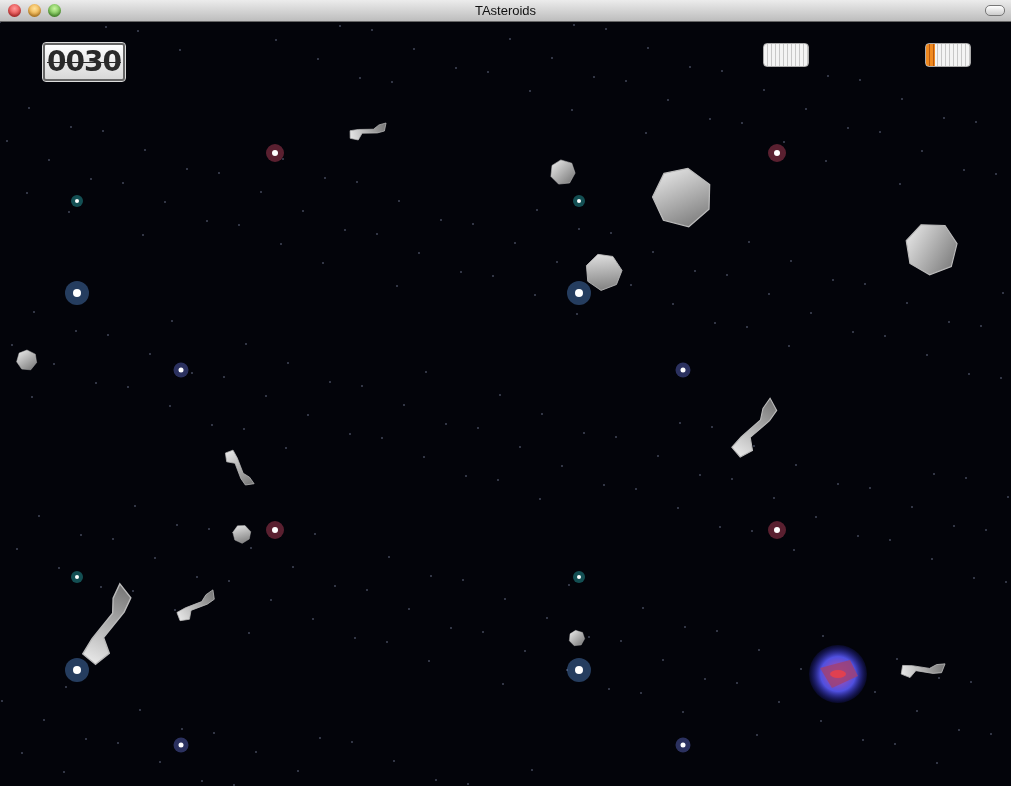 The width and height of the screenshot is (1011, 786). I want to click on window-title: TAsteroids, so click(505, 10).